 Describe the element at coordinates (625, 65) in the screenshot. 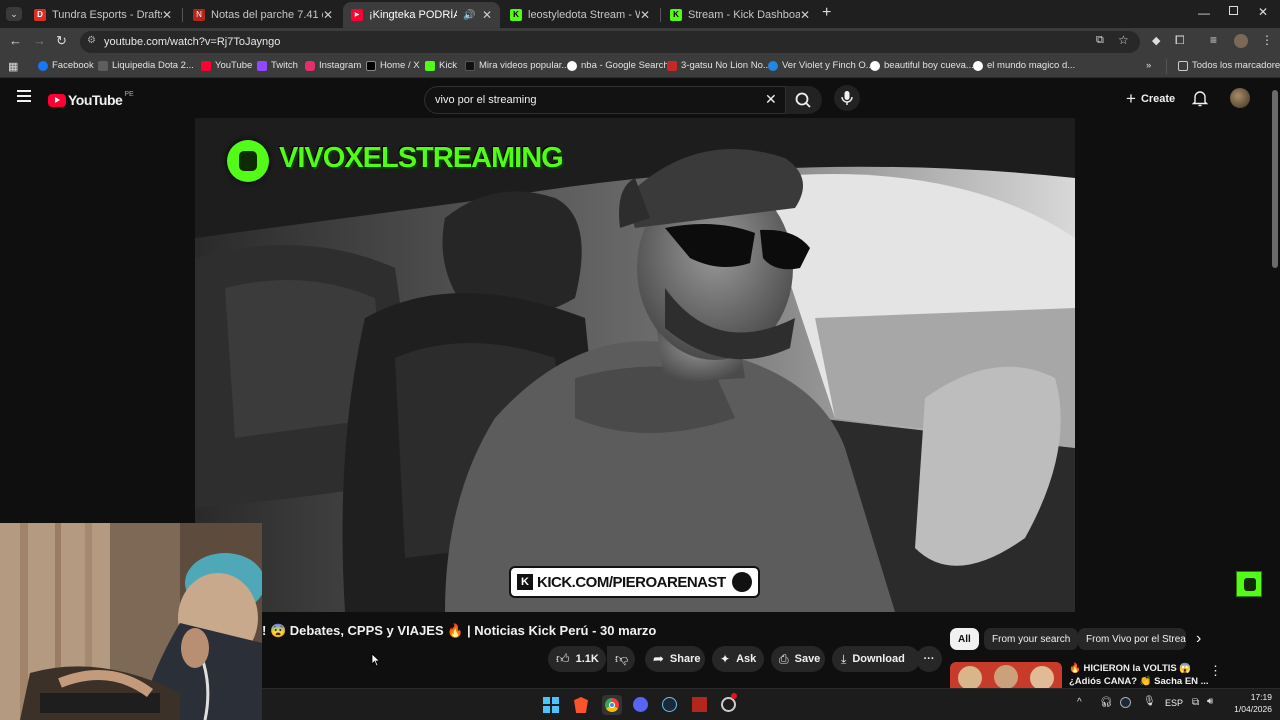

I see `bookmark-label: nba - Google Search` at that location.